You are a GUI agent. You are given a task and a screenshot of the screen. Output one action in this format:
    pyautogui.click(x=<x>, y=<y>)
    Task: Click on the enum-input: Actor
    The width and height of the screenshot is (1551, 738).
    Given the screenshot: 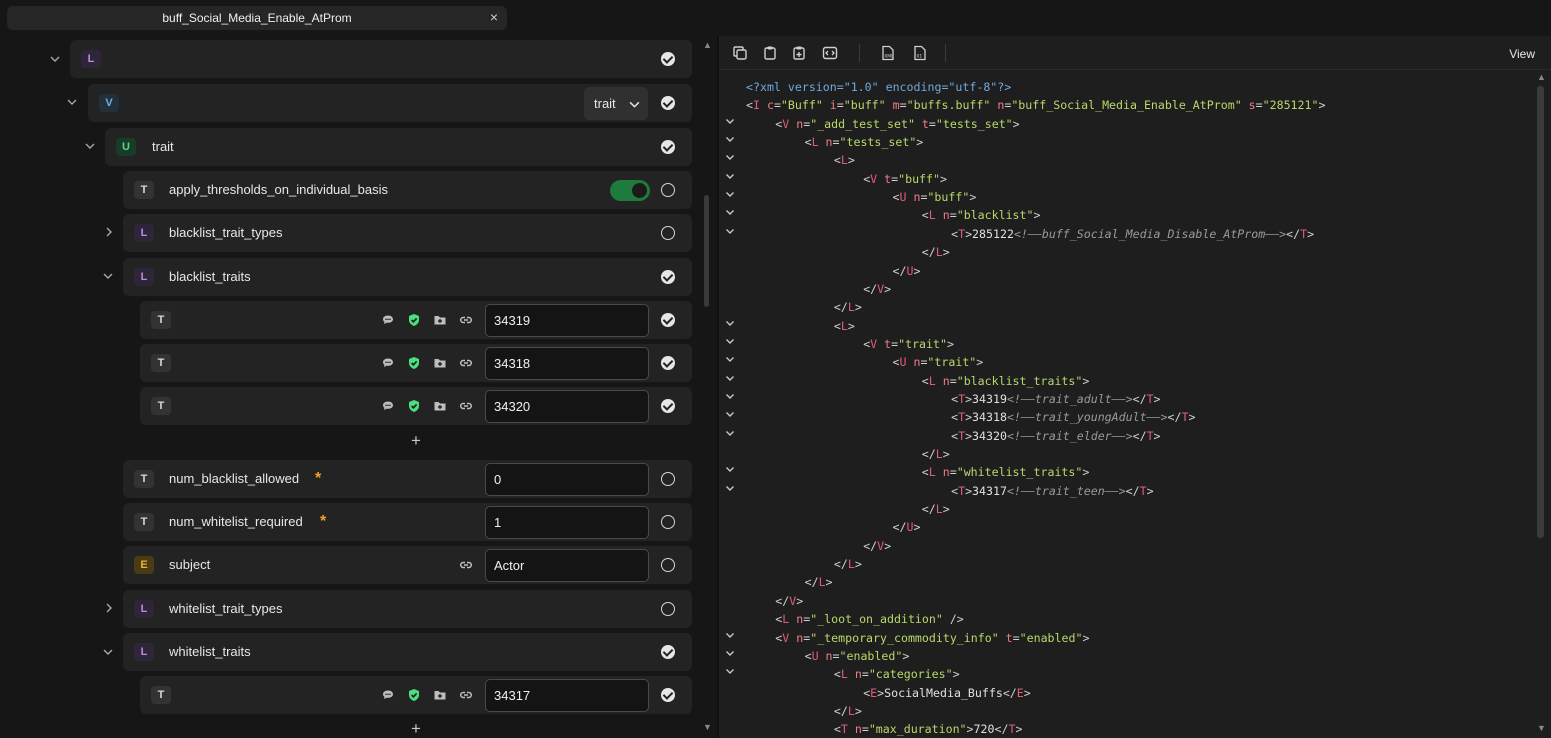 What is the action you would take?
    pyautogui.click(x=567, y=565)
    